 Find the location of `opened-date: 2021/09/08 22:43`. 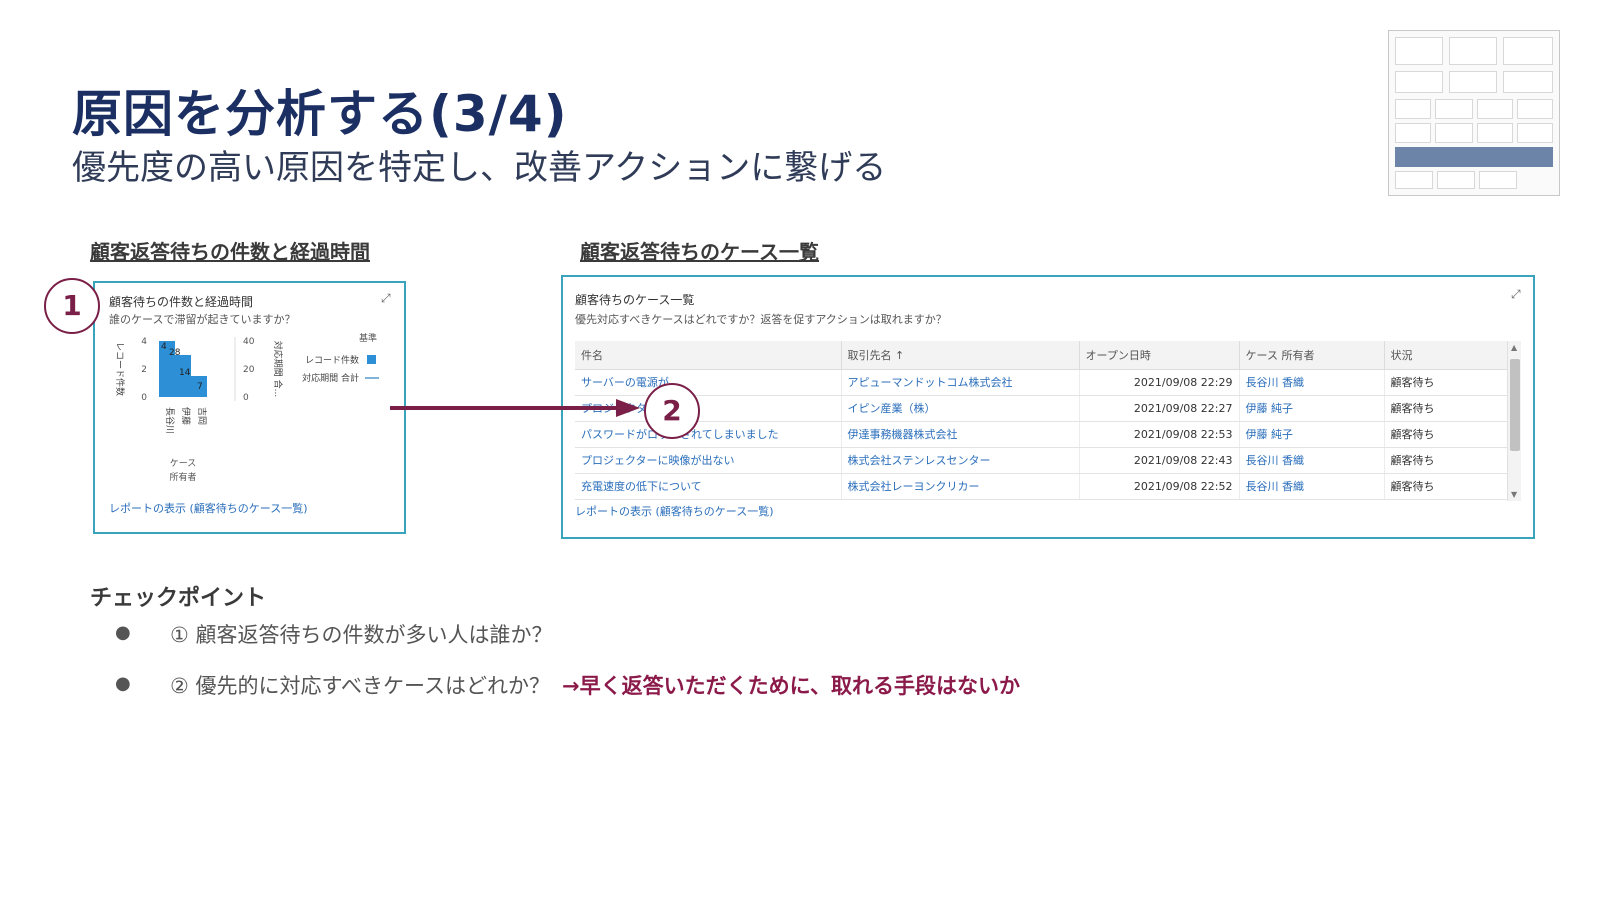

opened-date: 2021/09/08 22:43 is located at coordinates (1159, 460).